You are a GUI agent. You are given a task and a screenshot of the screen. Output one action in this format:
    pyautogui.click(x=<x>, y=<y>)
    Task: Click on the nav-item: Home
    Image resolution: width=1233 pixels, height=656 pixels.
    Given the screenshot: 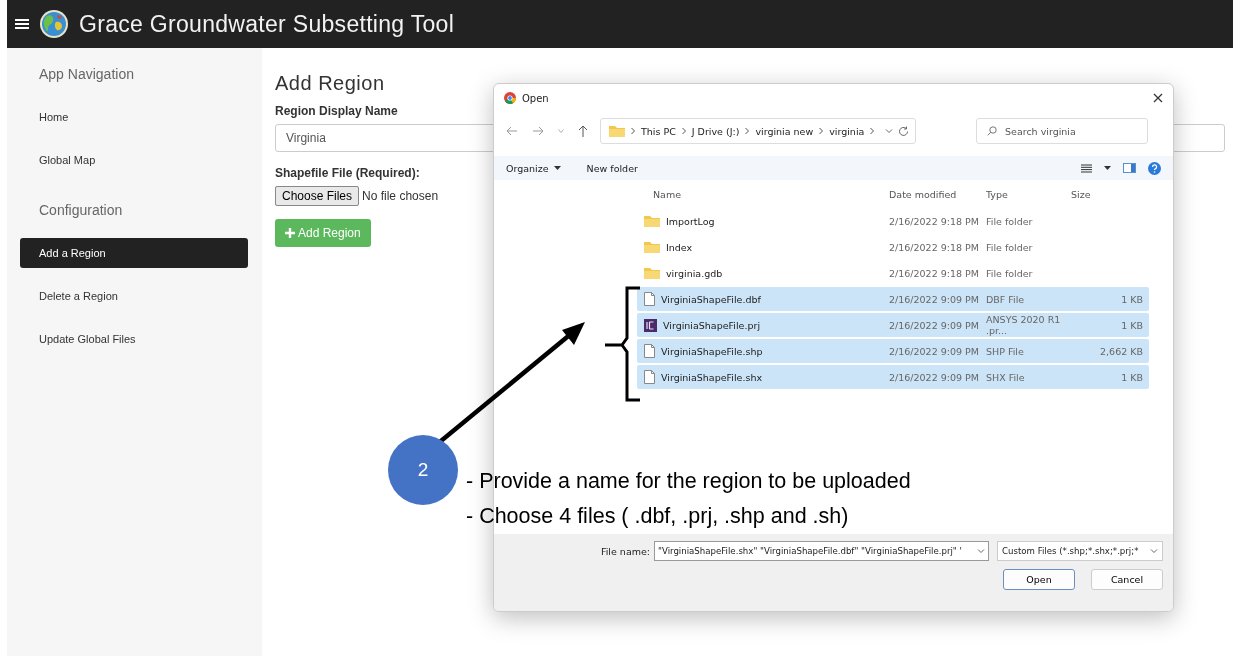 What is the action you would take?
    pyautogui.click(x=134, y=117)
    